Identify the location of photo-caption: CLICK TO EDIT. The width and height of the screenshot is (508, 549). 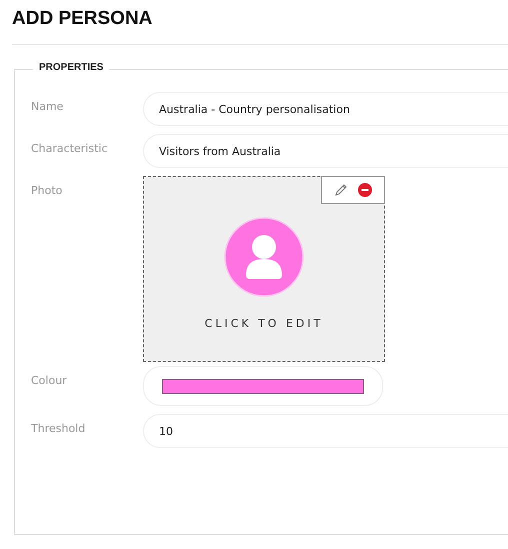
(264, 323).